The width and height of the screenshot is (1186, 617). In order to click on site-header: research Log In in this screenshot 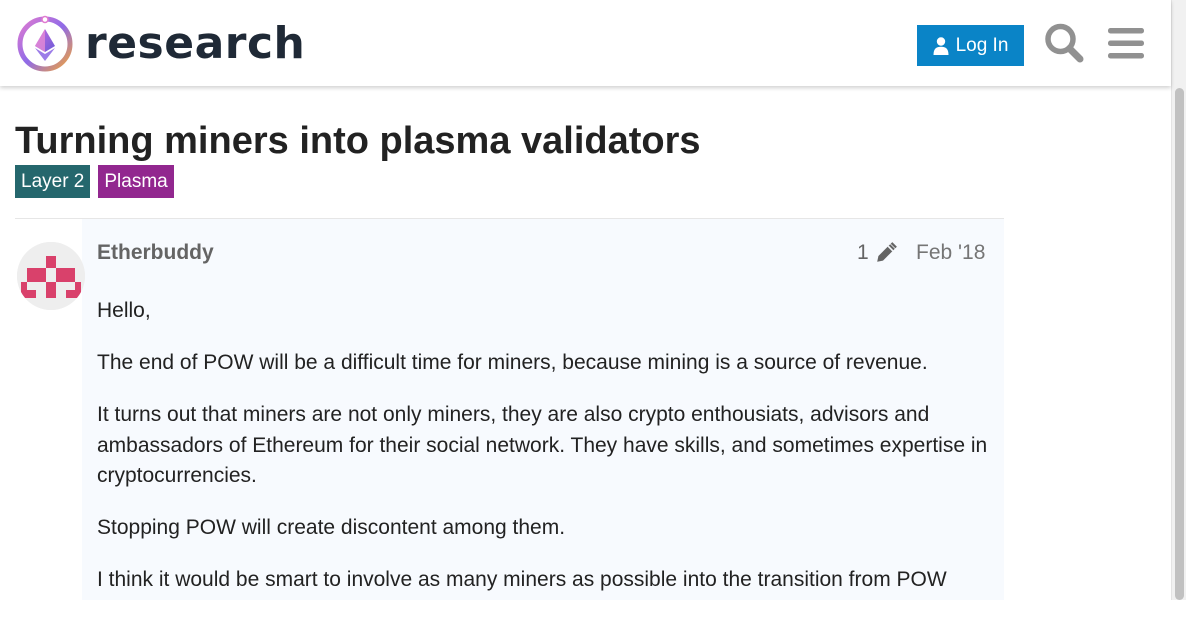, I will do `click(585, 43)`.